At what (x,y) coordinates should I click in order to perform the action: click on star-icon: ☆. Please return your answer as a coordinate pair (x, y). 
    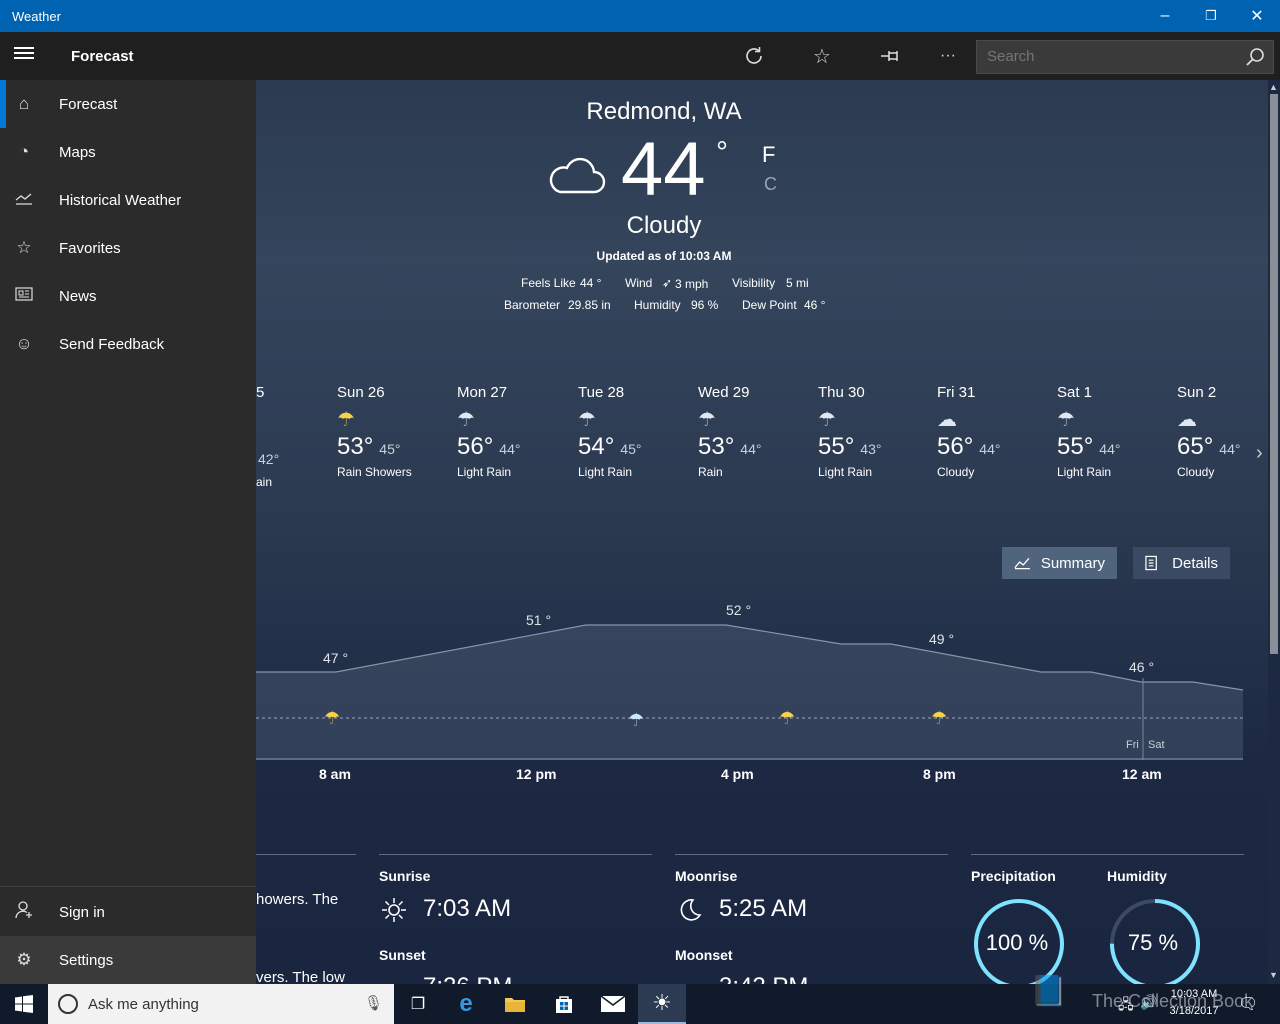
    Looking at the image, I should click on (822, 56).